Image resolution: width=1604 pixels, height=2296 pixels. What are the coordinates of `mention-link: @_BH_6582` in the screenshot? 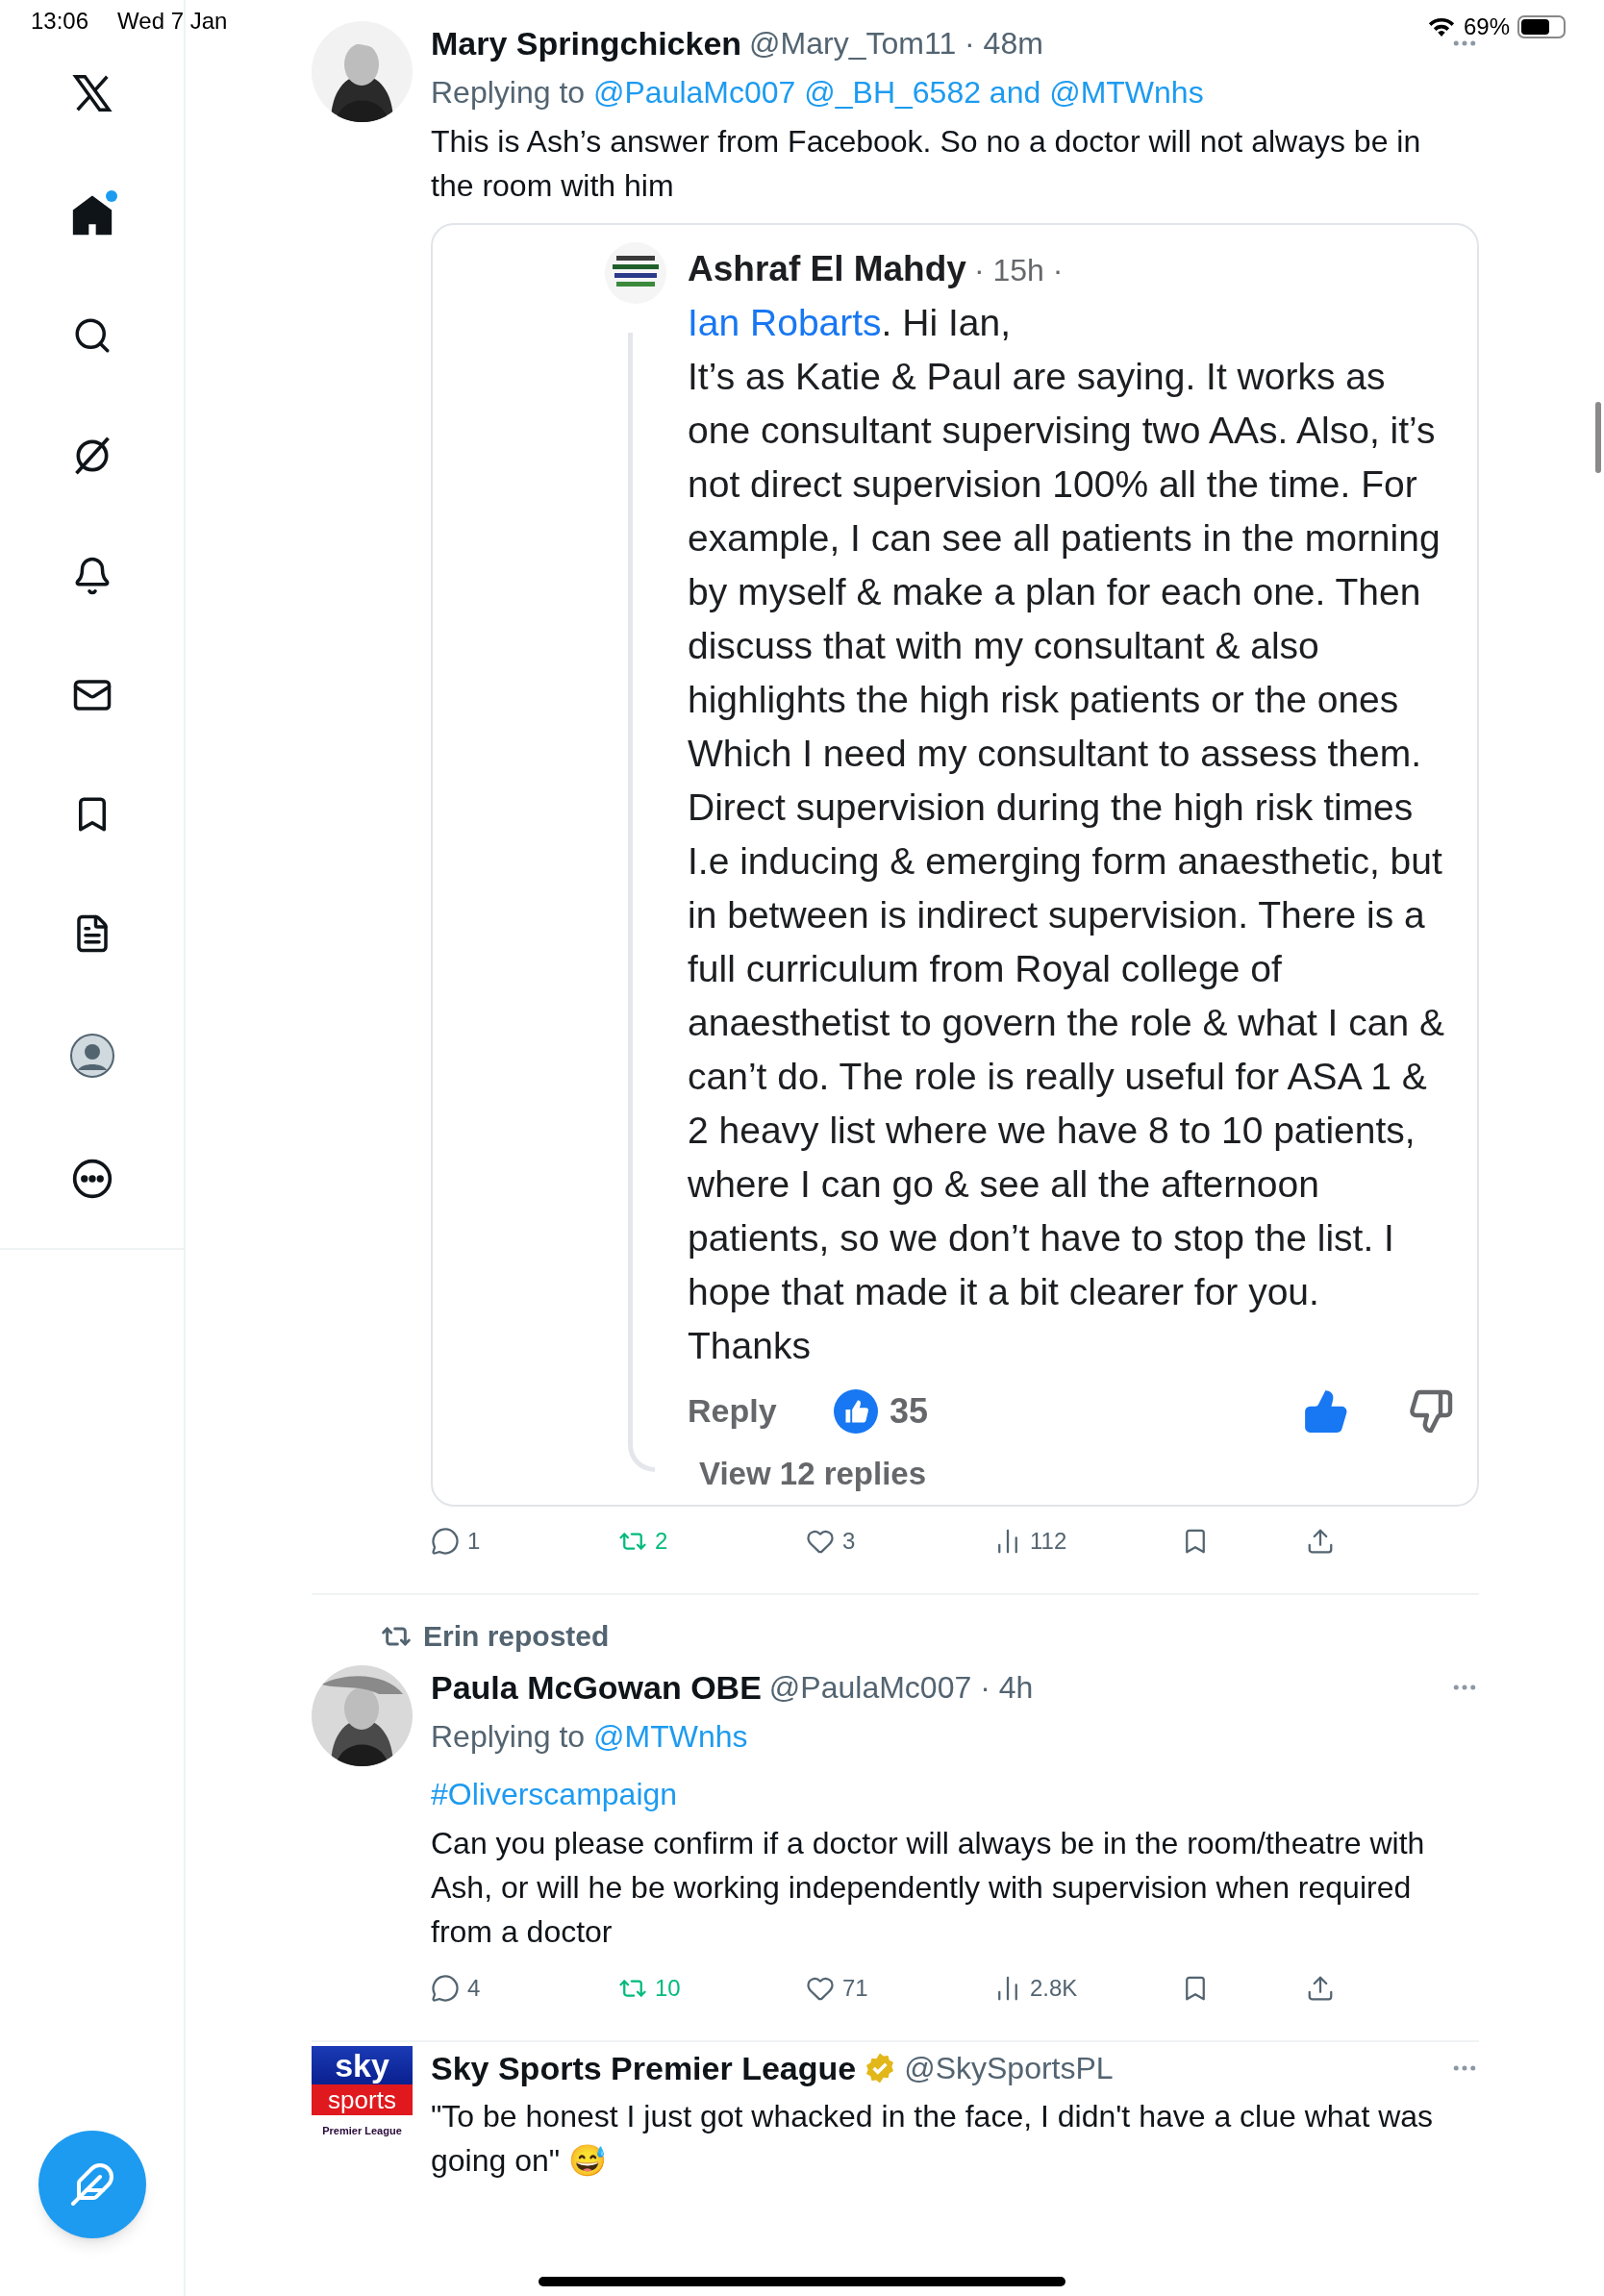 It's located at (892, 92).